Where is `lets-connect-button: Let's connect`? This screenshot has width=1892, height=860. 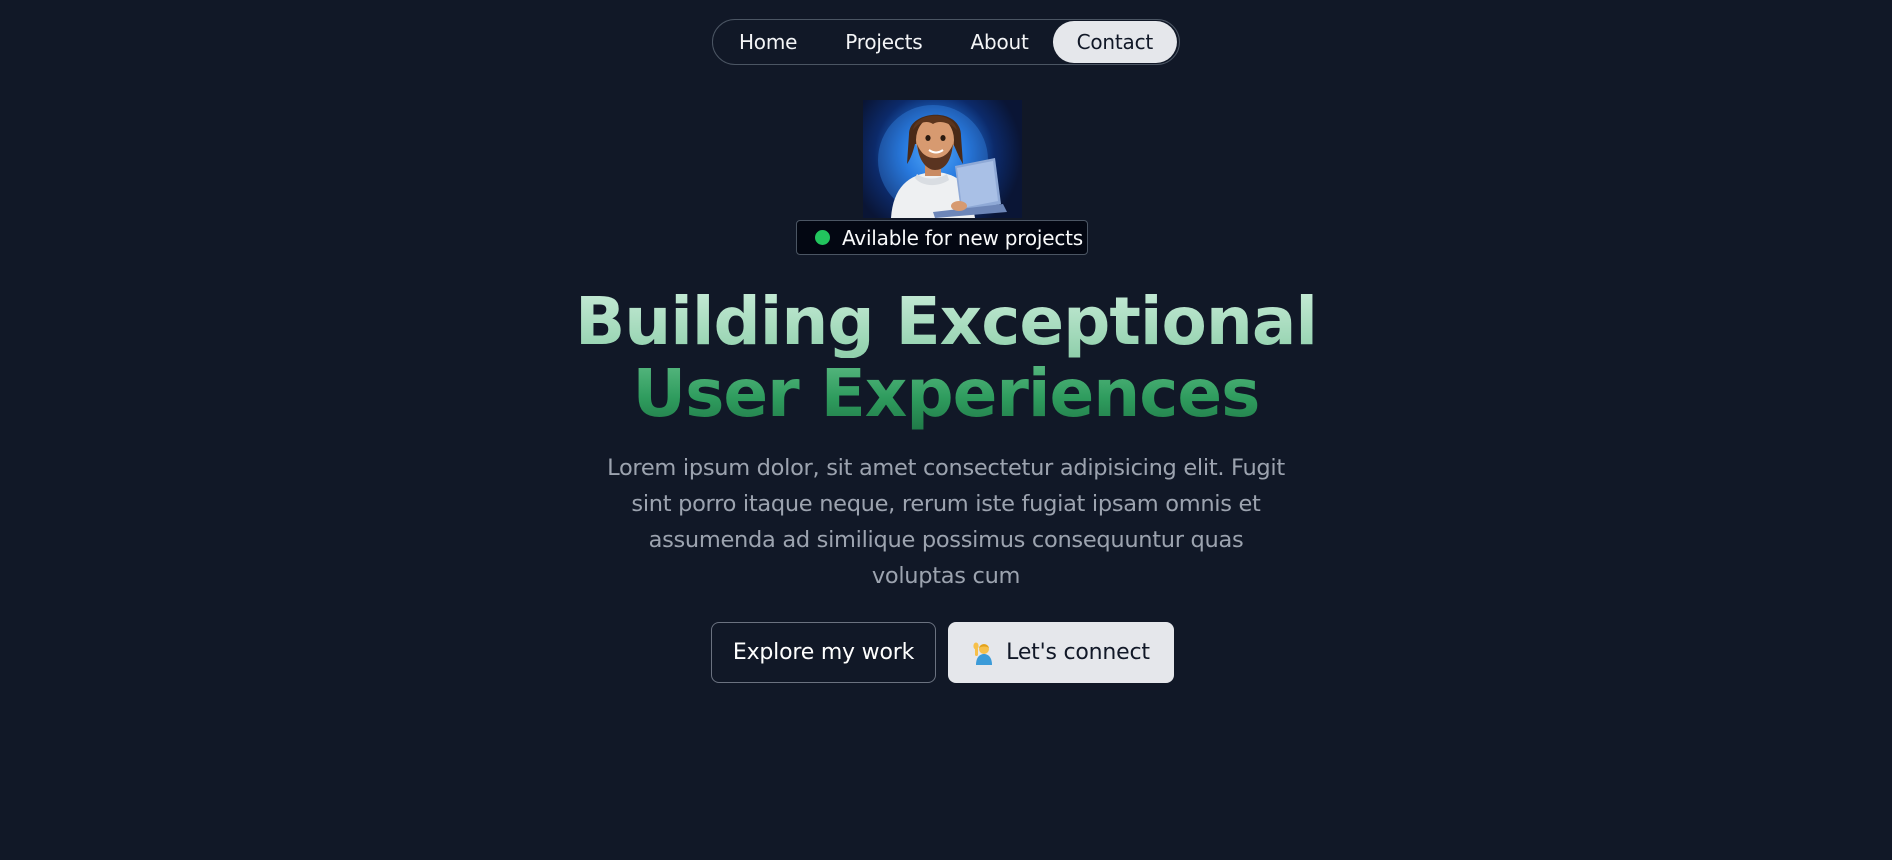
lets-connect-button: Let's connect is located at coordinates (1061, 652).